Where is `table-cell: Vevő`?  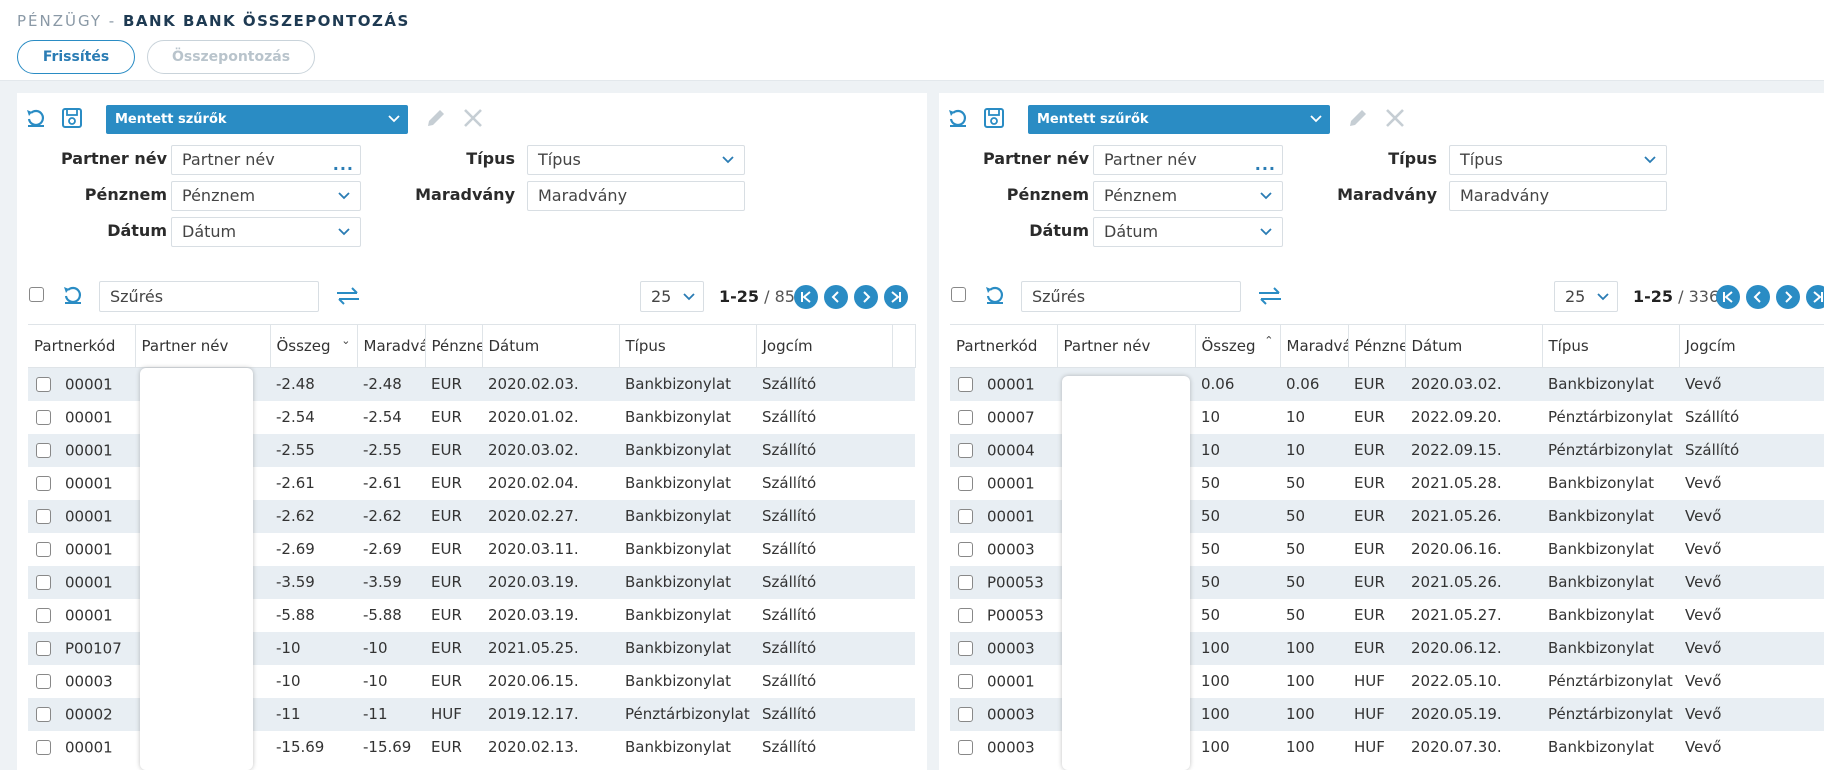
table-cell: Vevő is located at coordinates (1751, 747).